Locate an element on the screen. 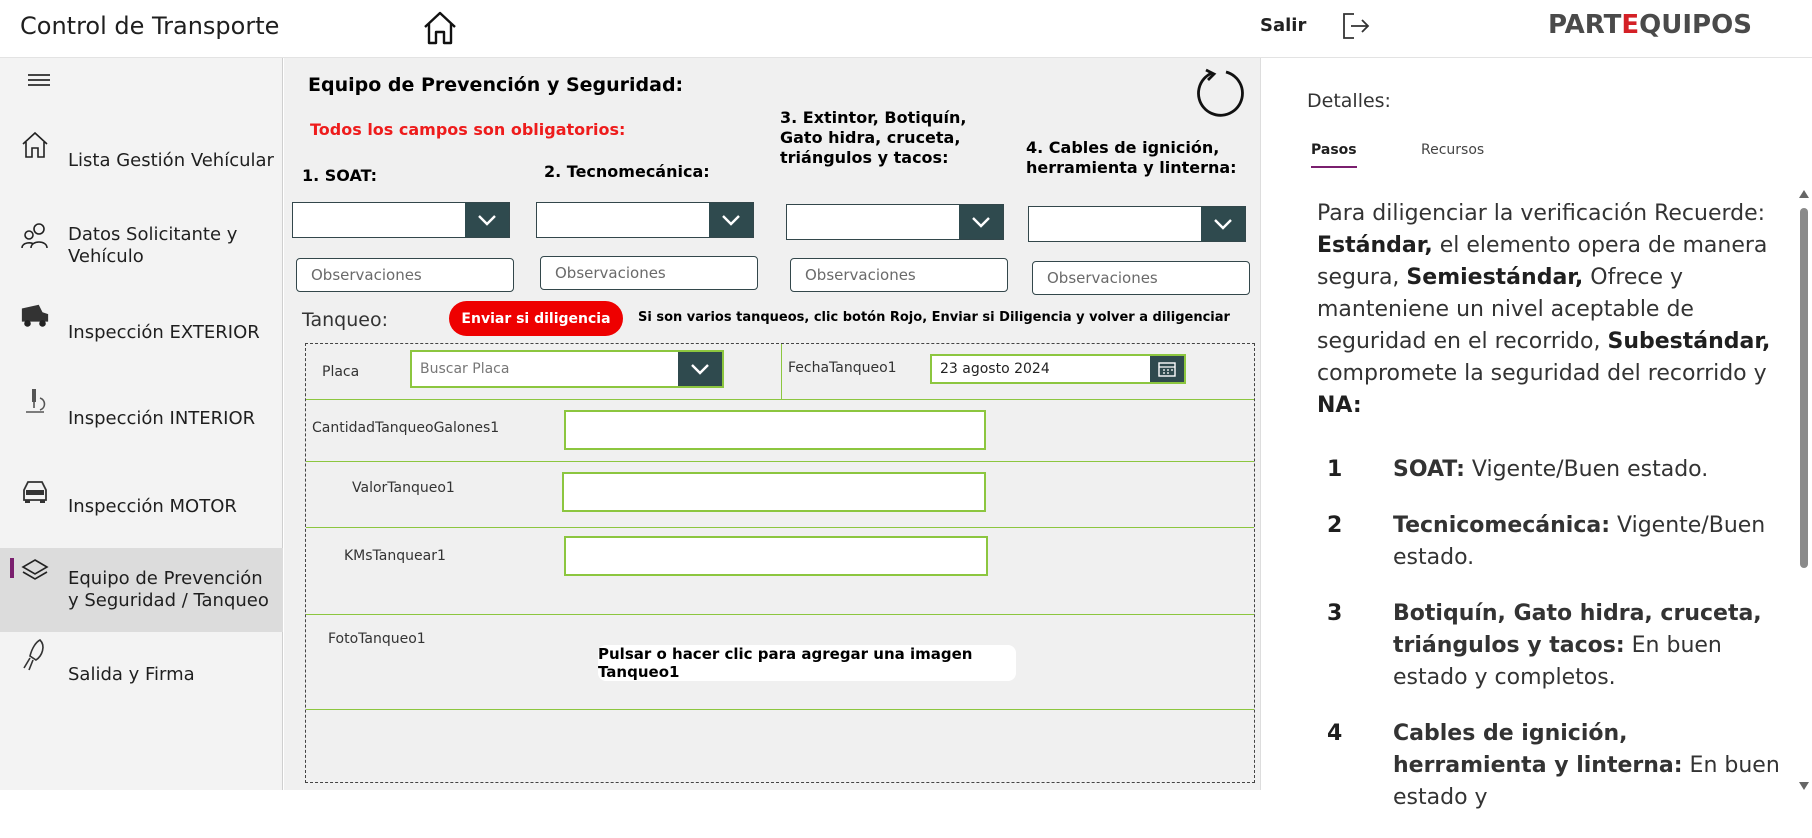  sidebar-item-salida-firma: Salida y Firma is located at coordinates (141, 676).